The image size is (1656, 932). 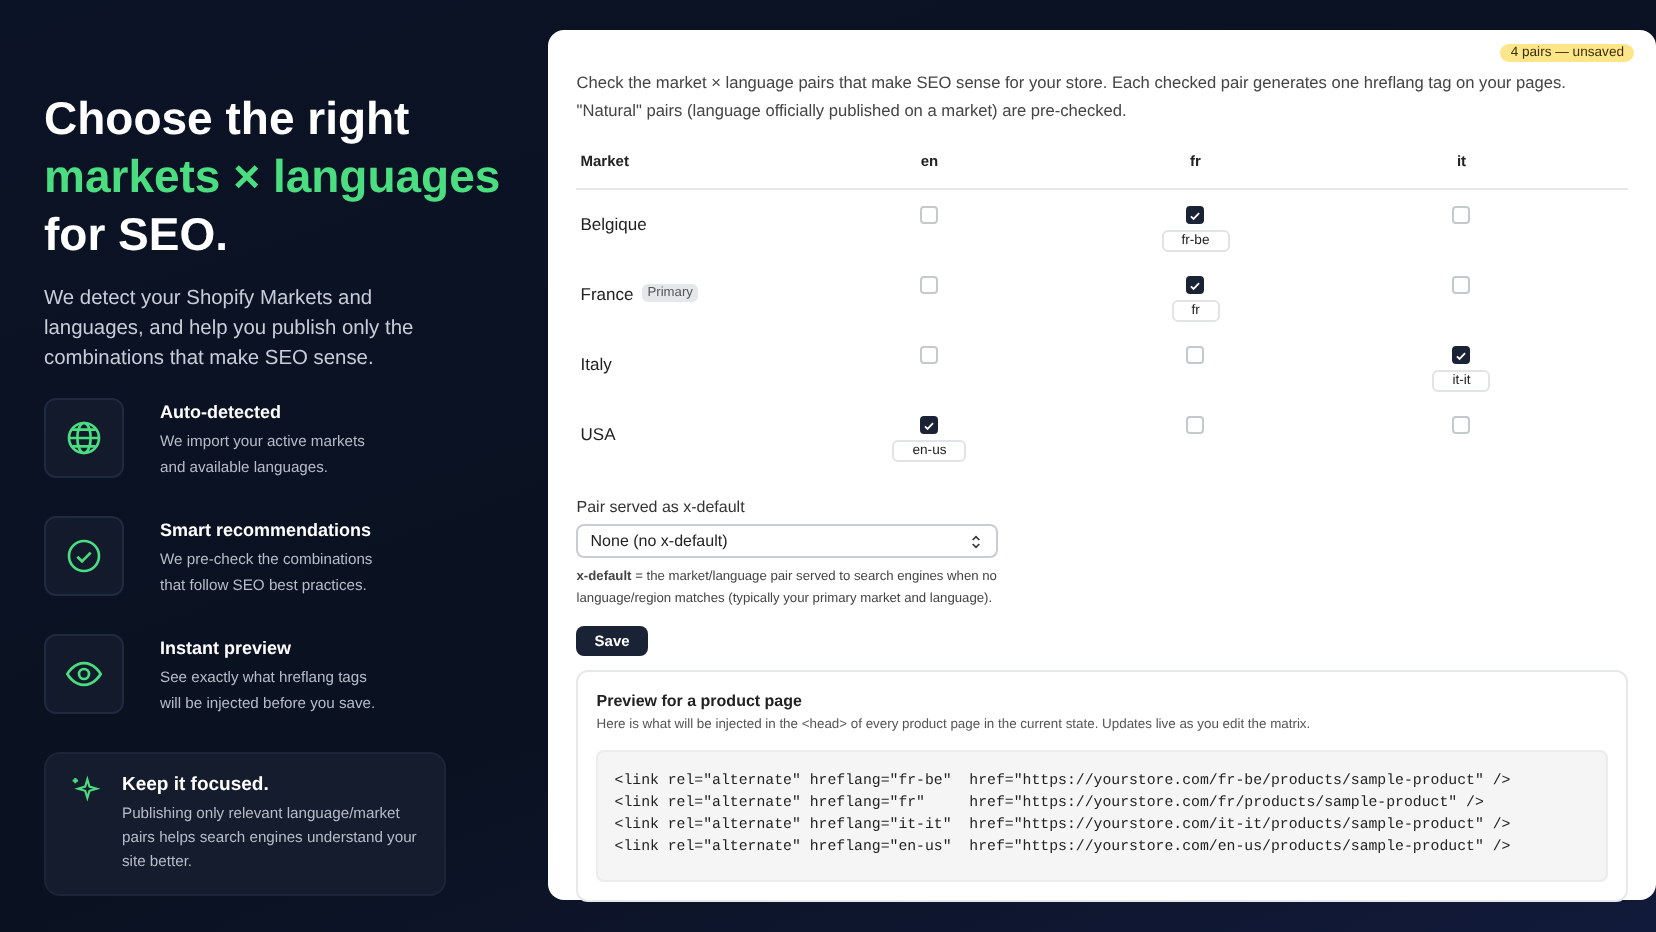 I want to click on headline-line: markets × languages, so click(x=273, y=177).